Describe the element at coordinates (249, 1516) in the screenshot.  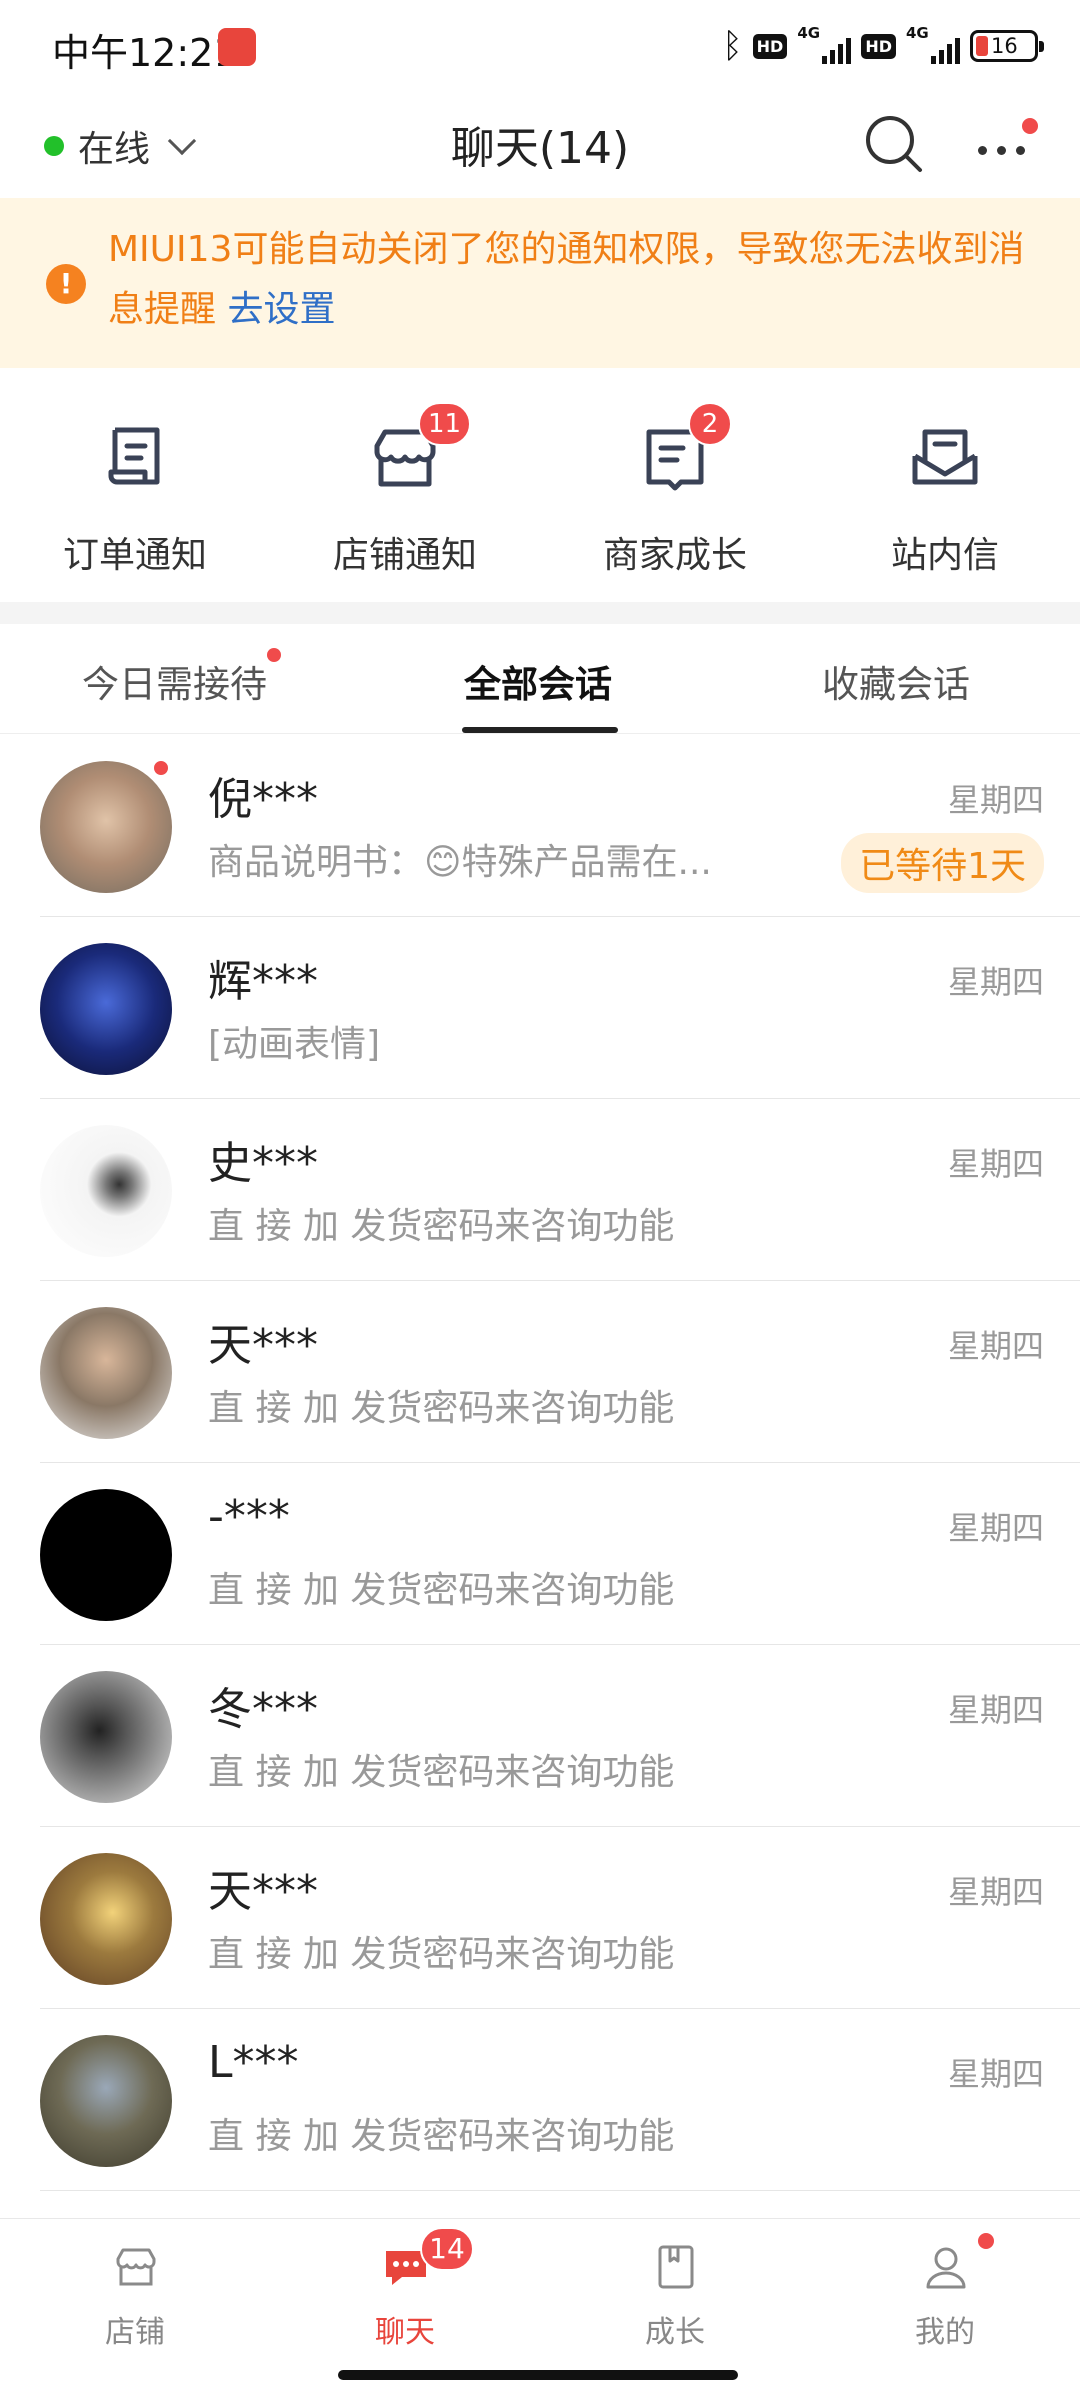
I see `contact-name: -***` at that location.